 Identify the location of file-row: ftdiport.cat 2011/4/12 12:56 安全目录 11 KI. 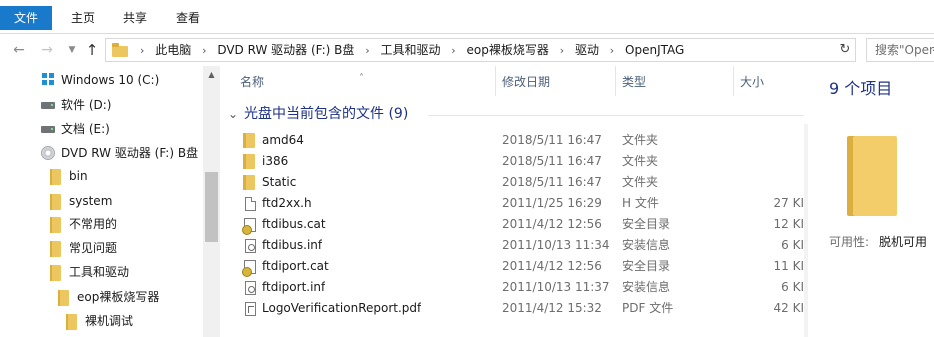
(516, 266).